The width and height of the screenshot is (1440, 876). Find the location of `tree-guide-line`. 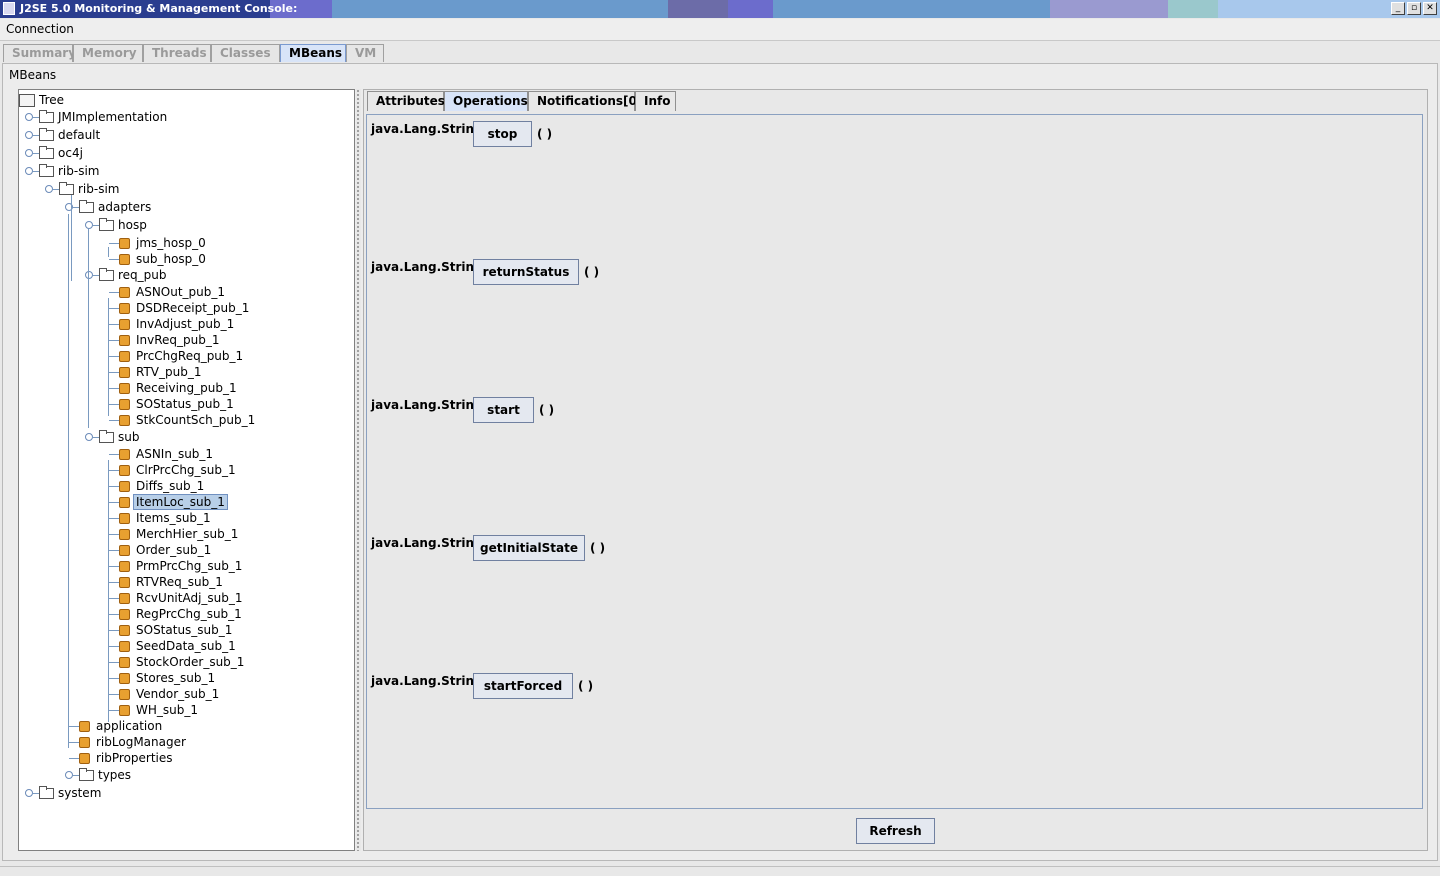

tree-guide-line is located at coordinates (108, 591).